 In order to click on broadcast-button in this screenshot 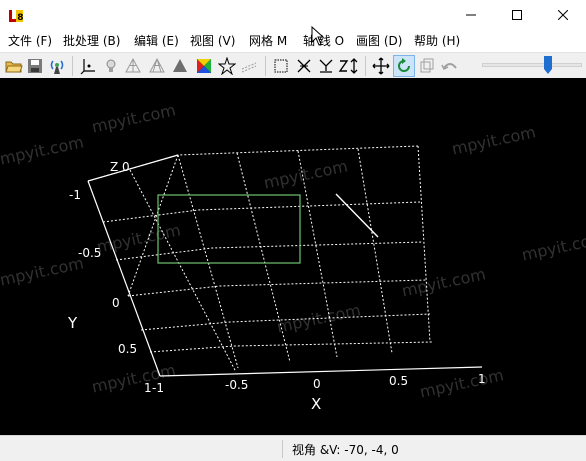, I will do `click(57, 66)`.